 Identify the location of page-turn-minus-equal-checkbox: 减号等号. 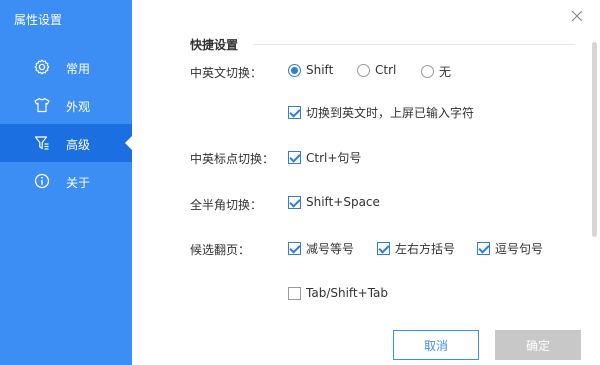
(321, 248).